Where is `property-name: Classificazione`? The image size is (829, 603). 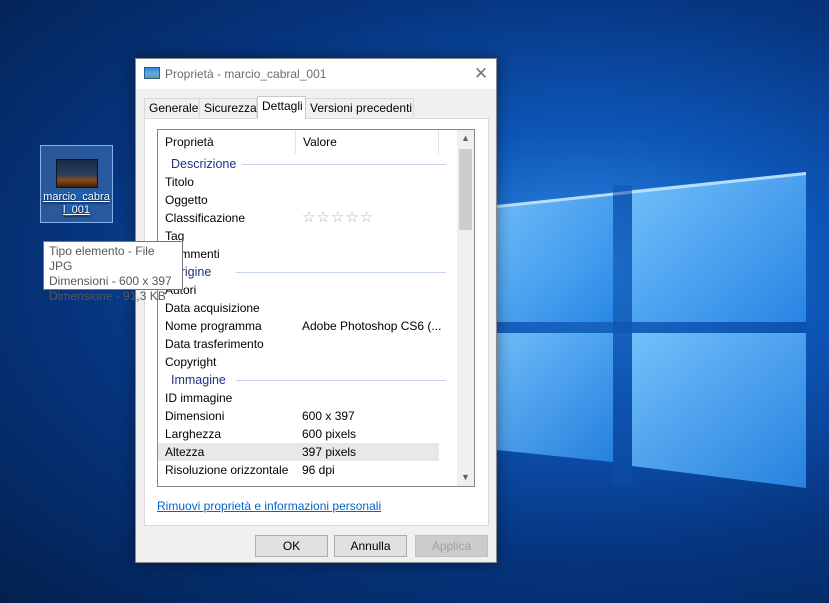
property-name: Classificazione is located at coordinates (205, 218).